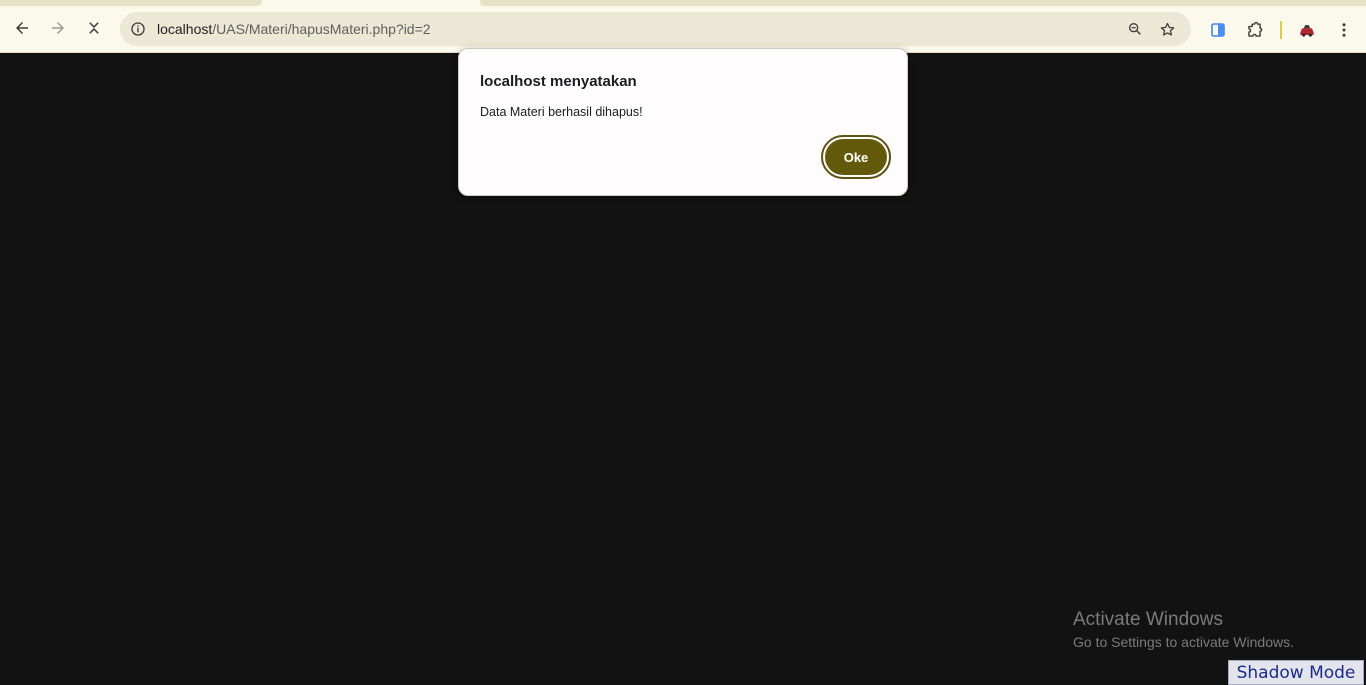 This screenshot has width=1366, height=685. Describe the element at coordinates (1296, 672) in the screenshot. I see `shadow-mode-button: Shadow Mode` at that location.